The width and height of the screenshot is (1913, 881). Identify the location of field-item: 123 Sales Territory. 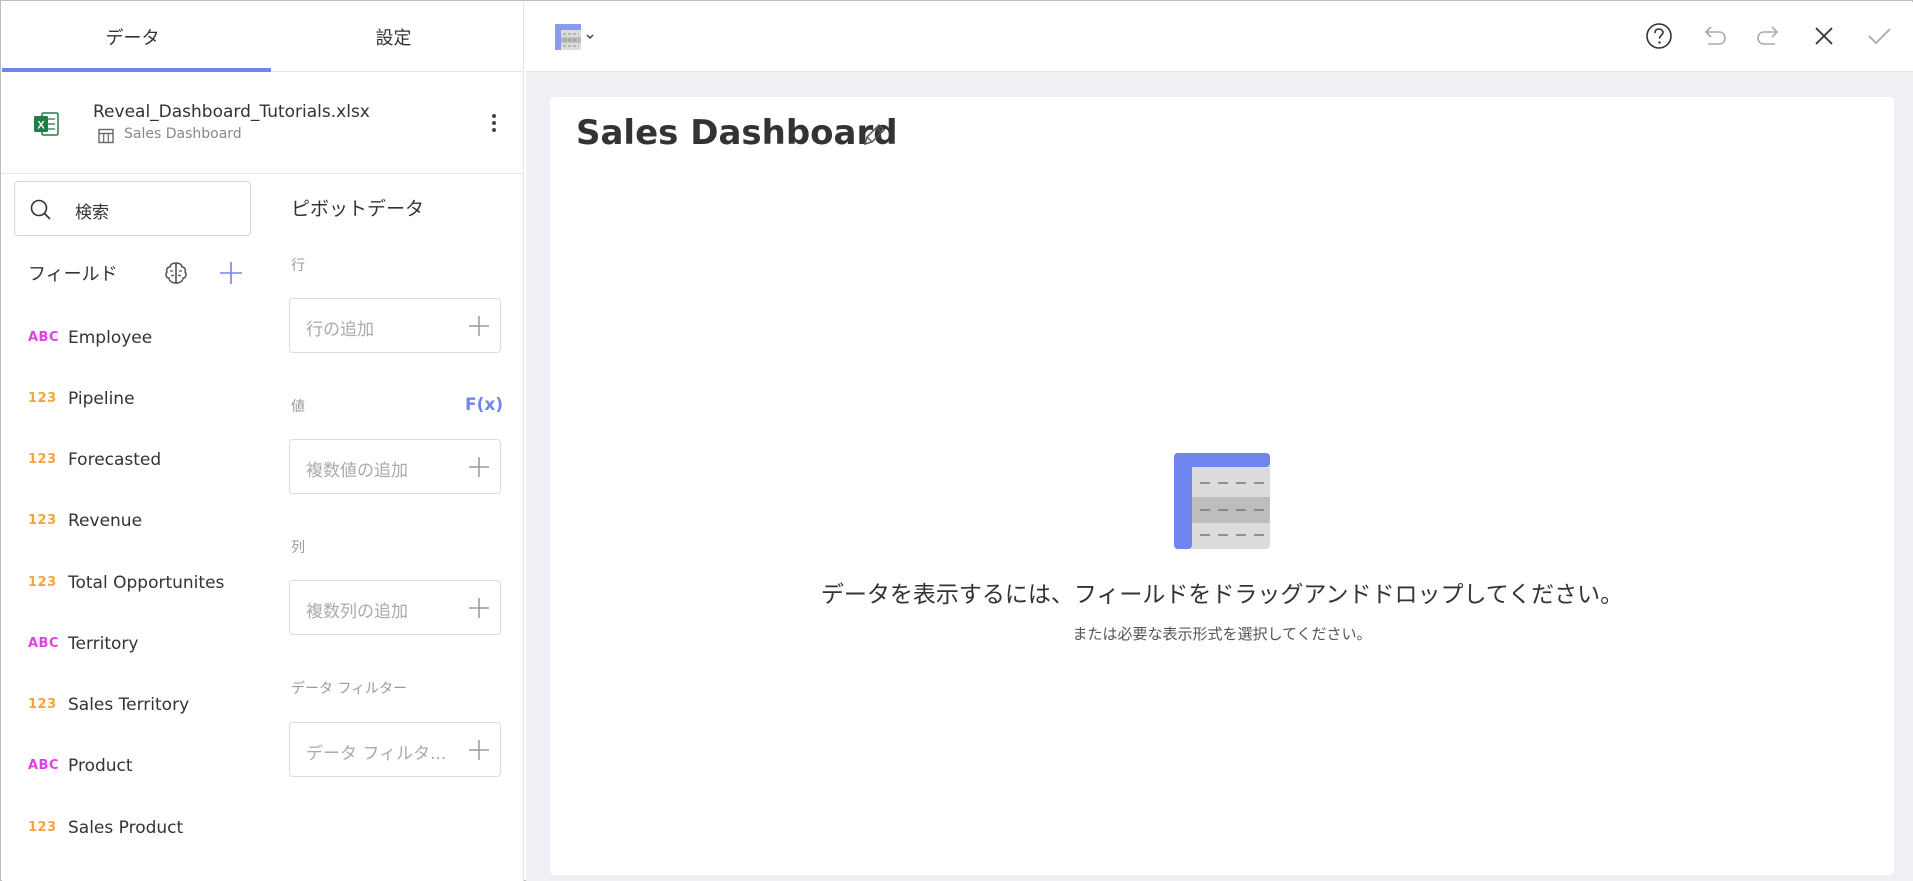
(133, 706).